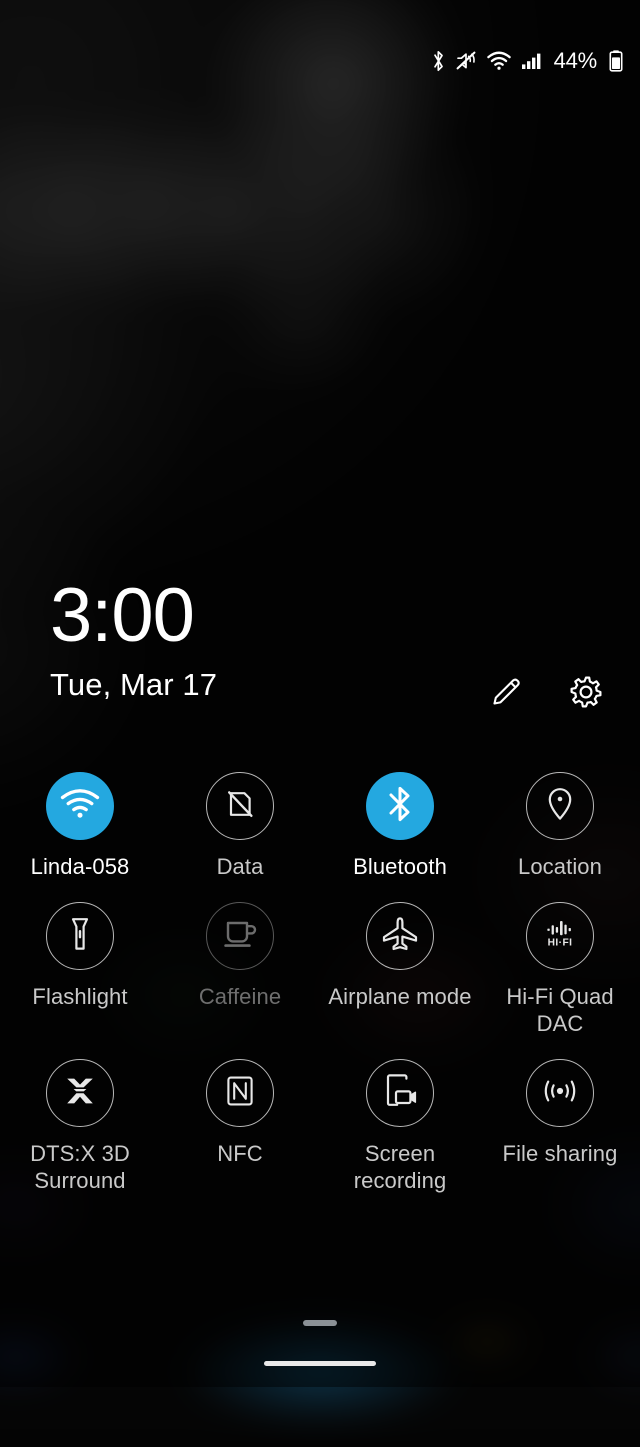 The width and height of the screenshot is (640, 1447). I want to click on dtsx-icon, so click(80, 1093).